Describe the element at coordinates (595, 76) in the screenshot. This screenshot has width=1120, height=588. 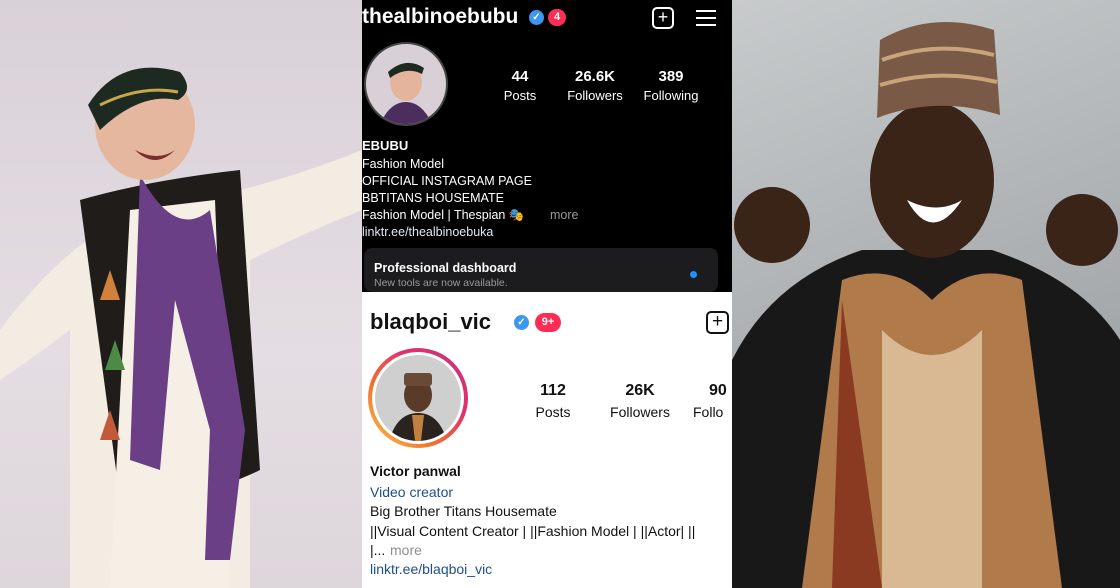
I see `stat-followers-value: 26.6K` at that location.